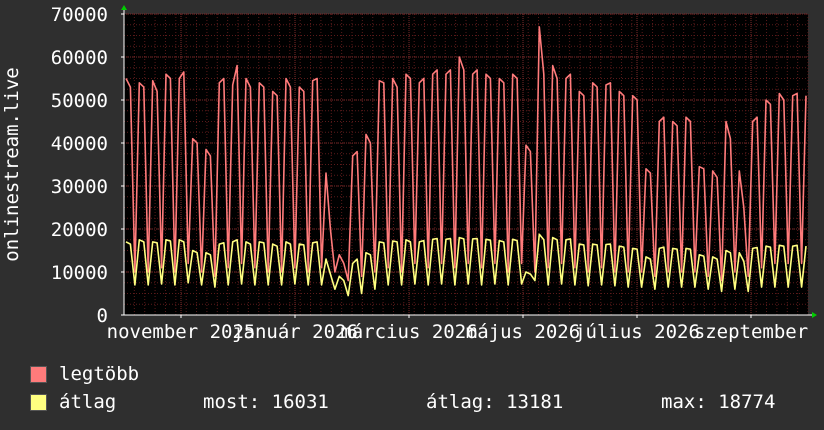  I want to click on y-axis-label: onlinestream.live, so click(12, 164).